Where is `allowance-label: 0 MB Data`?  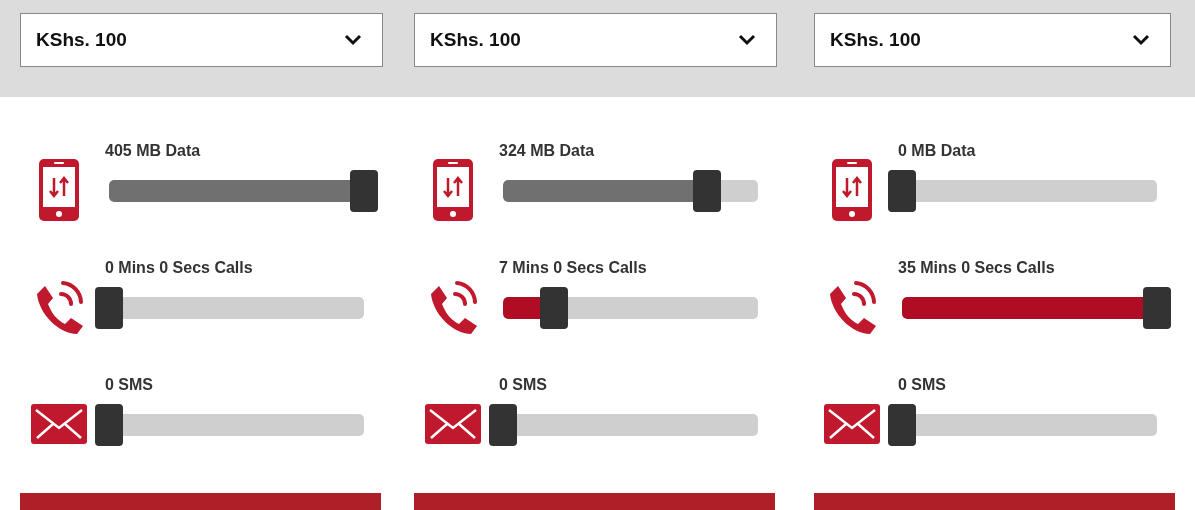 allowance-label: 0 MB Data is located at coordinates (937, 151).